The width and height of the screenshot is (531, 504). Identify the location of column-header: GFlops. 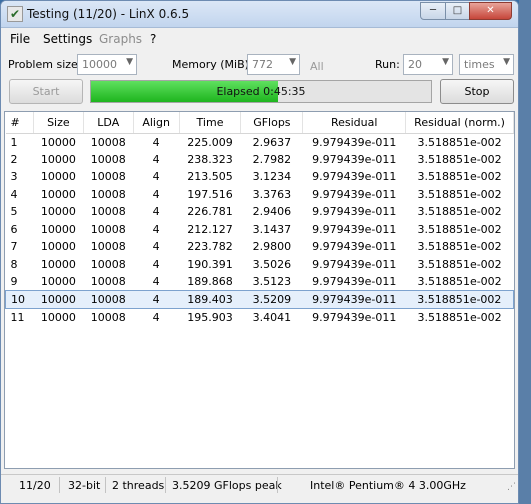
(272, 123).